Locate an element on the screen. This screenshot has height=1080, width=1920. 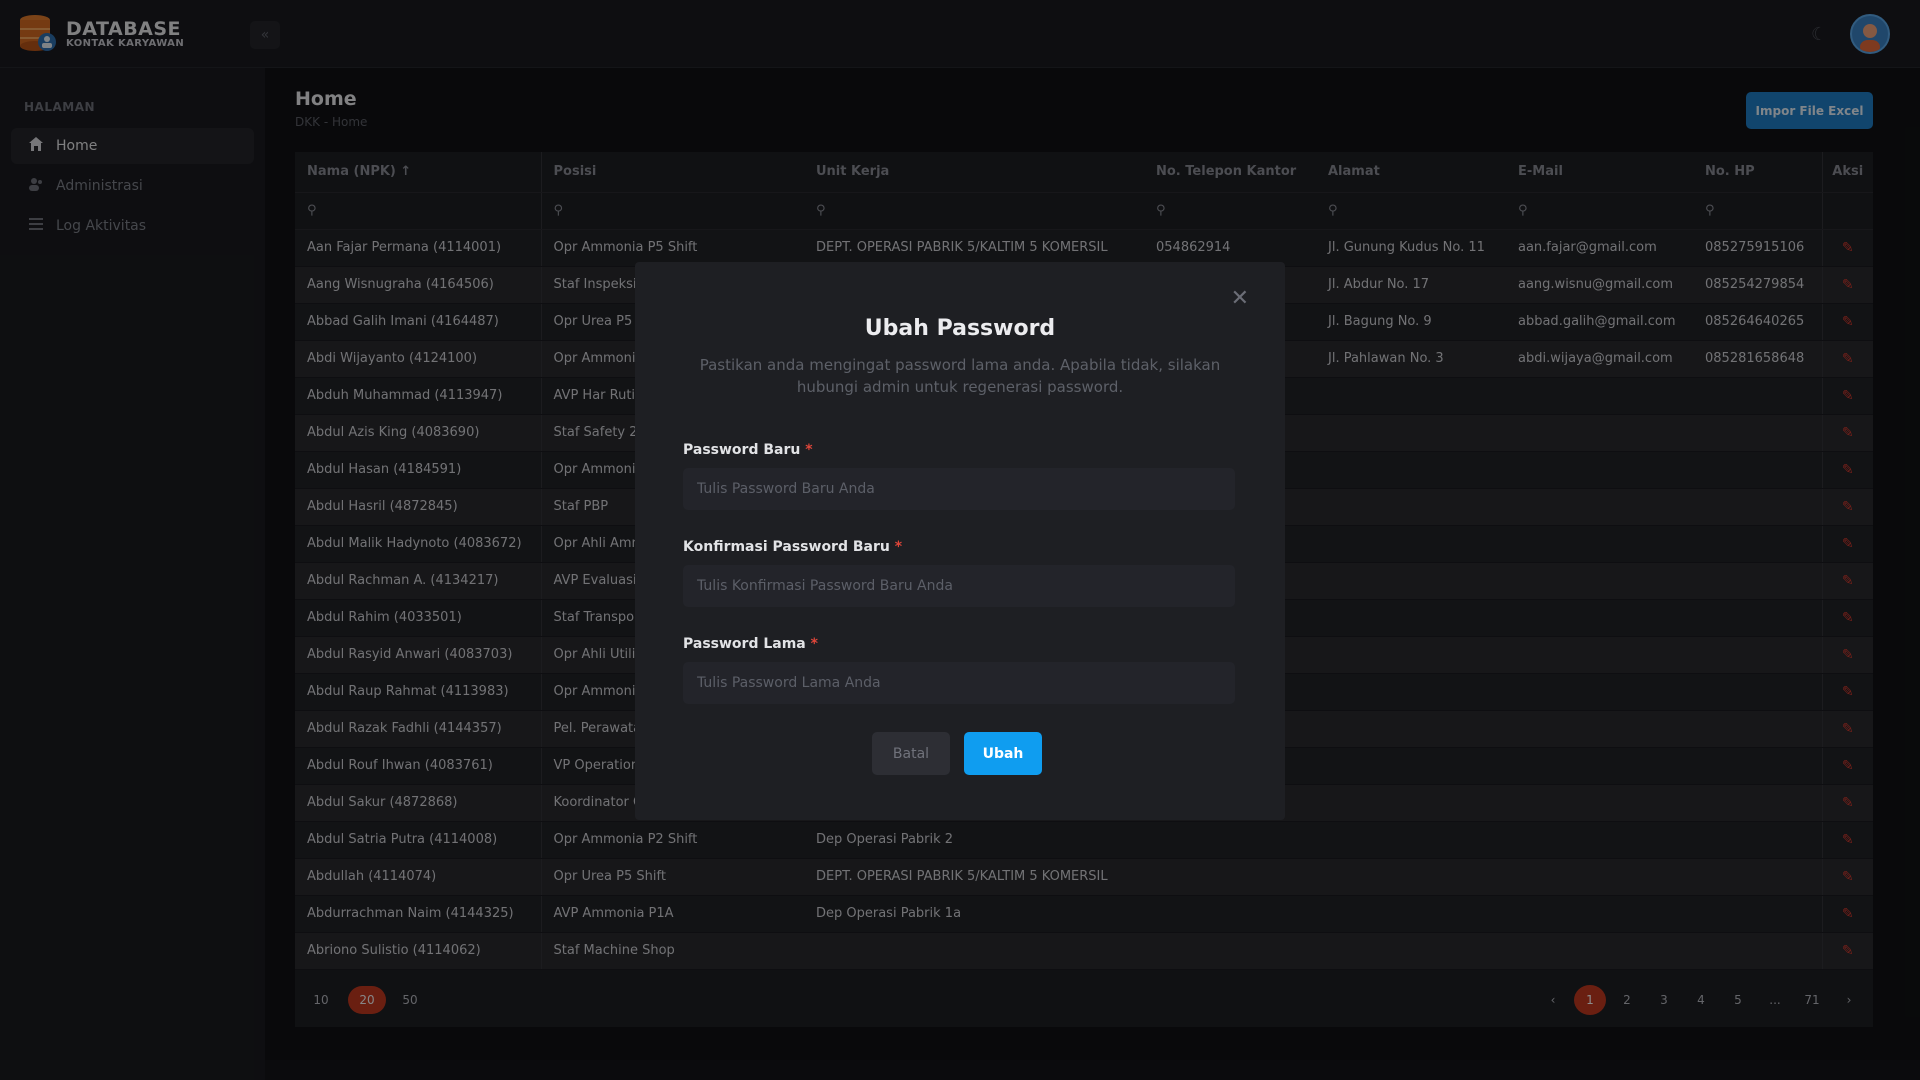
modal-title: Ubah Password is located at coordinates (960, 328).